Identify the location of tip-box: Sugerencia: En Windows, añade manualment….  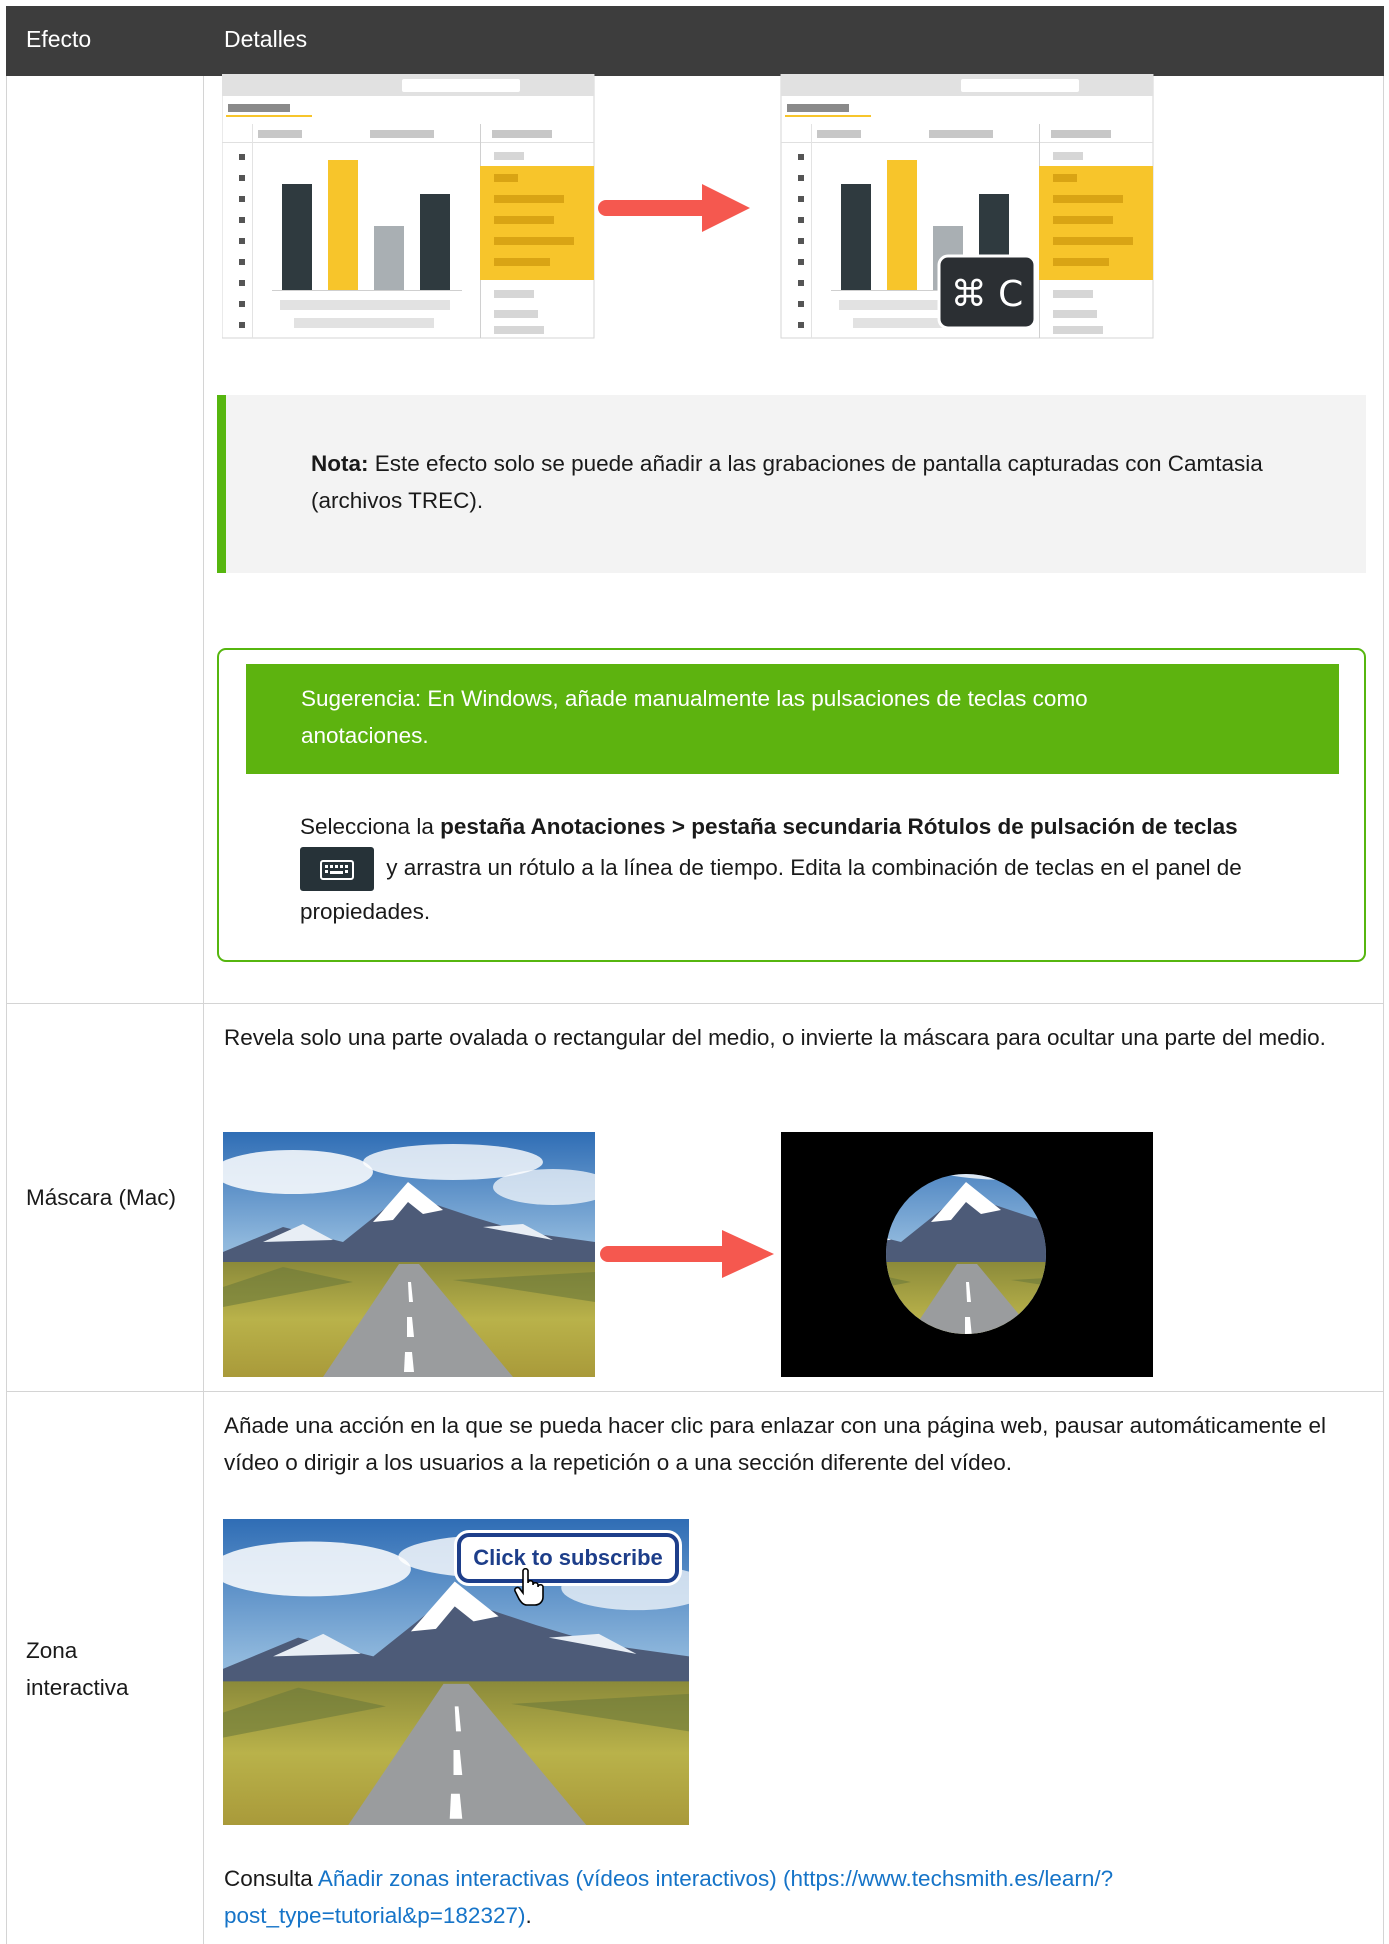
(791, 805).